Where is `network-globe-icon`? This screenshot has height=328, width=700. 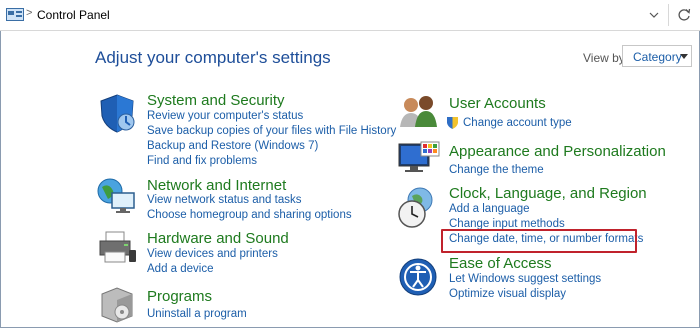 network-globe-icon is located at coordinates (116, 196).